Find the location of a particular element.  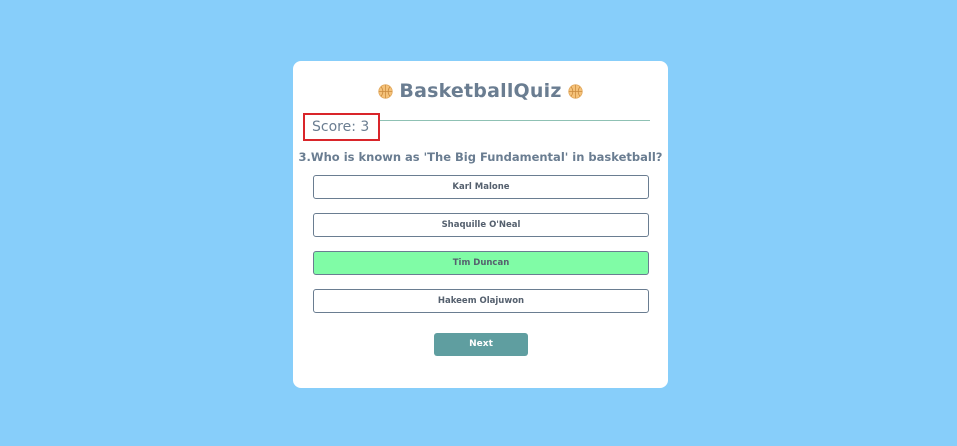

quiz-title: BasketballQuiz is located at coordinates (480, 91).